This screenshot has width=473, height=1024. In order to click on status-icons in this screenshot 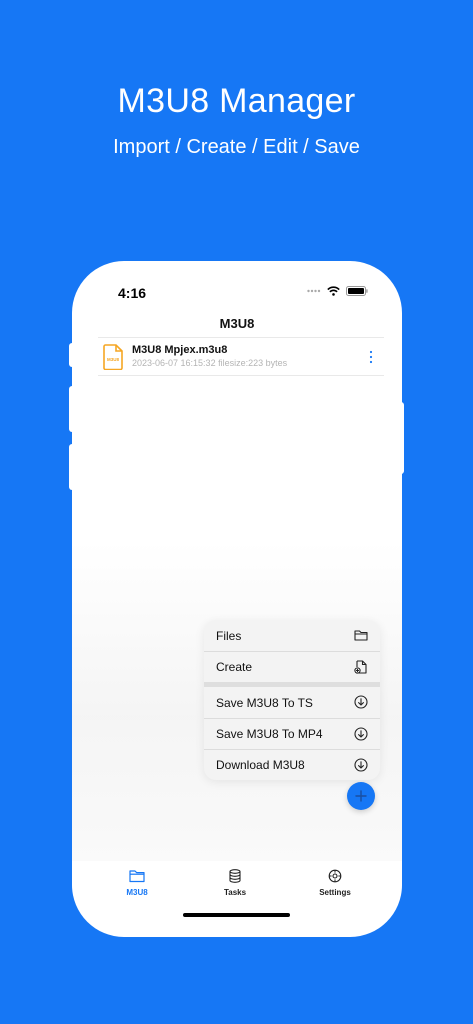, I will do `click(337, 291)`.